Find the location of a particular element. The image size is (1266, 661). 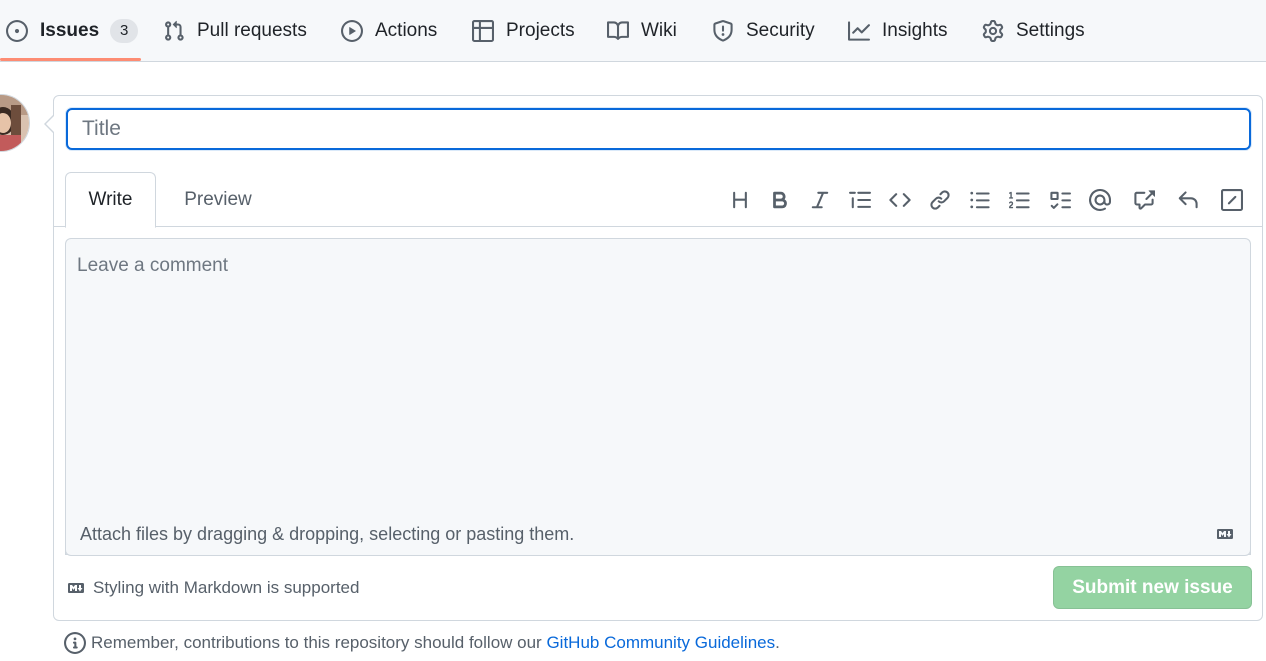

link-icon is located at coordinates (940, 200).